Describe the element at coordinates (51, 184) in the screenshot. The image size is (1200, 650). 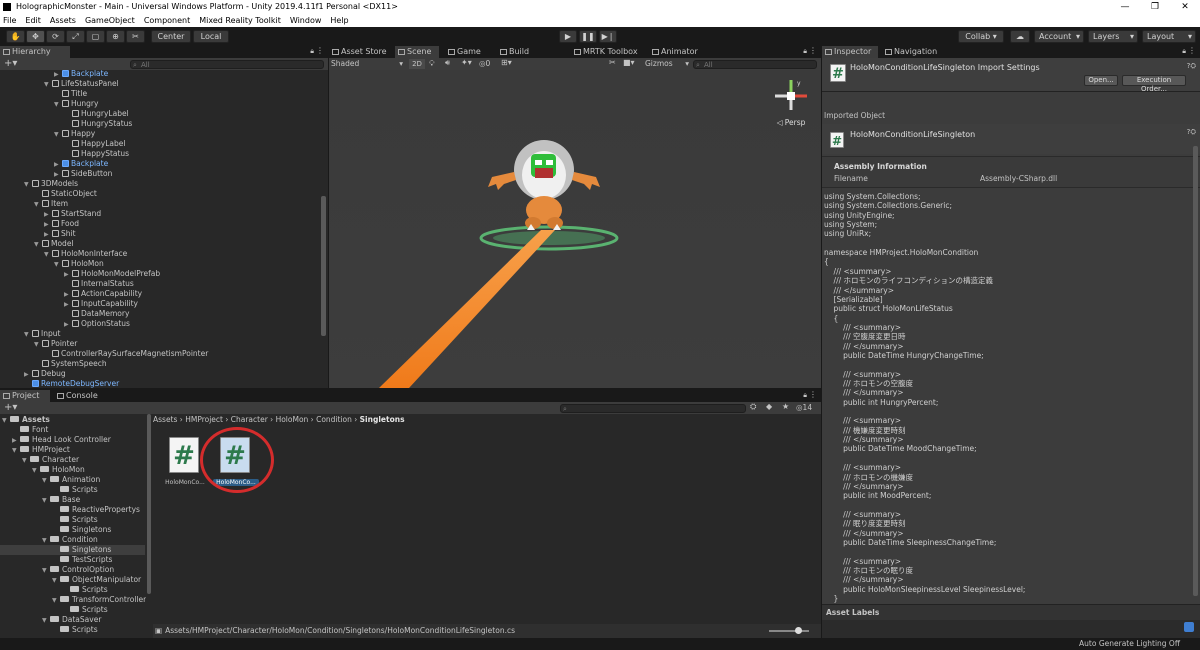
I see `hierarchy-item: ▼ 3DModels` at that location.